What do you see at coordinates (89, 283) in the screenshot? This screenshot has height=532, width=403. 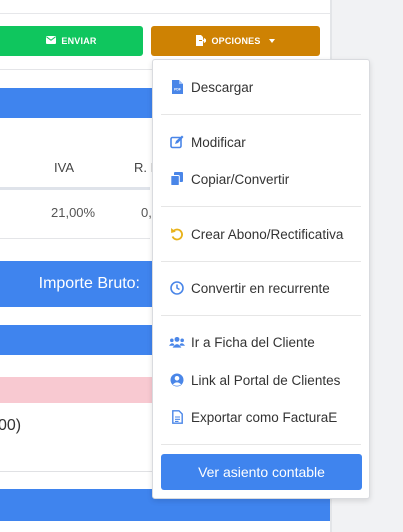 I see `importe-bruto-label: Importe Bruto:` at bounding box center [89, 283].